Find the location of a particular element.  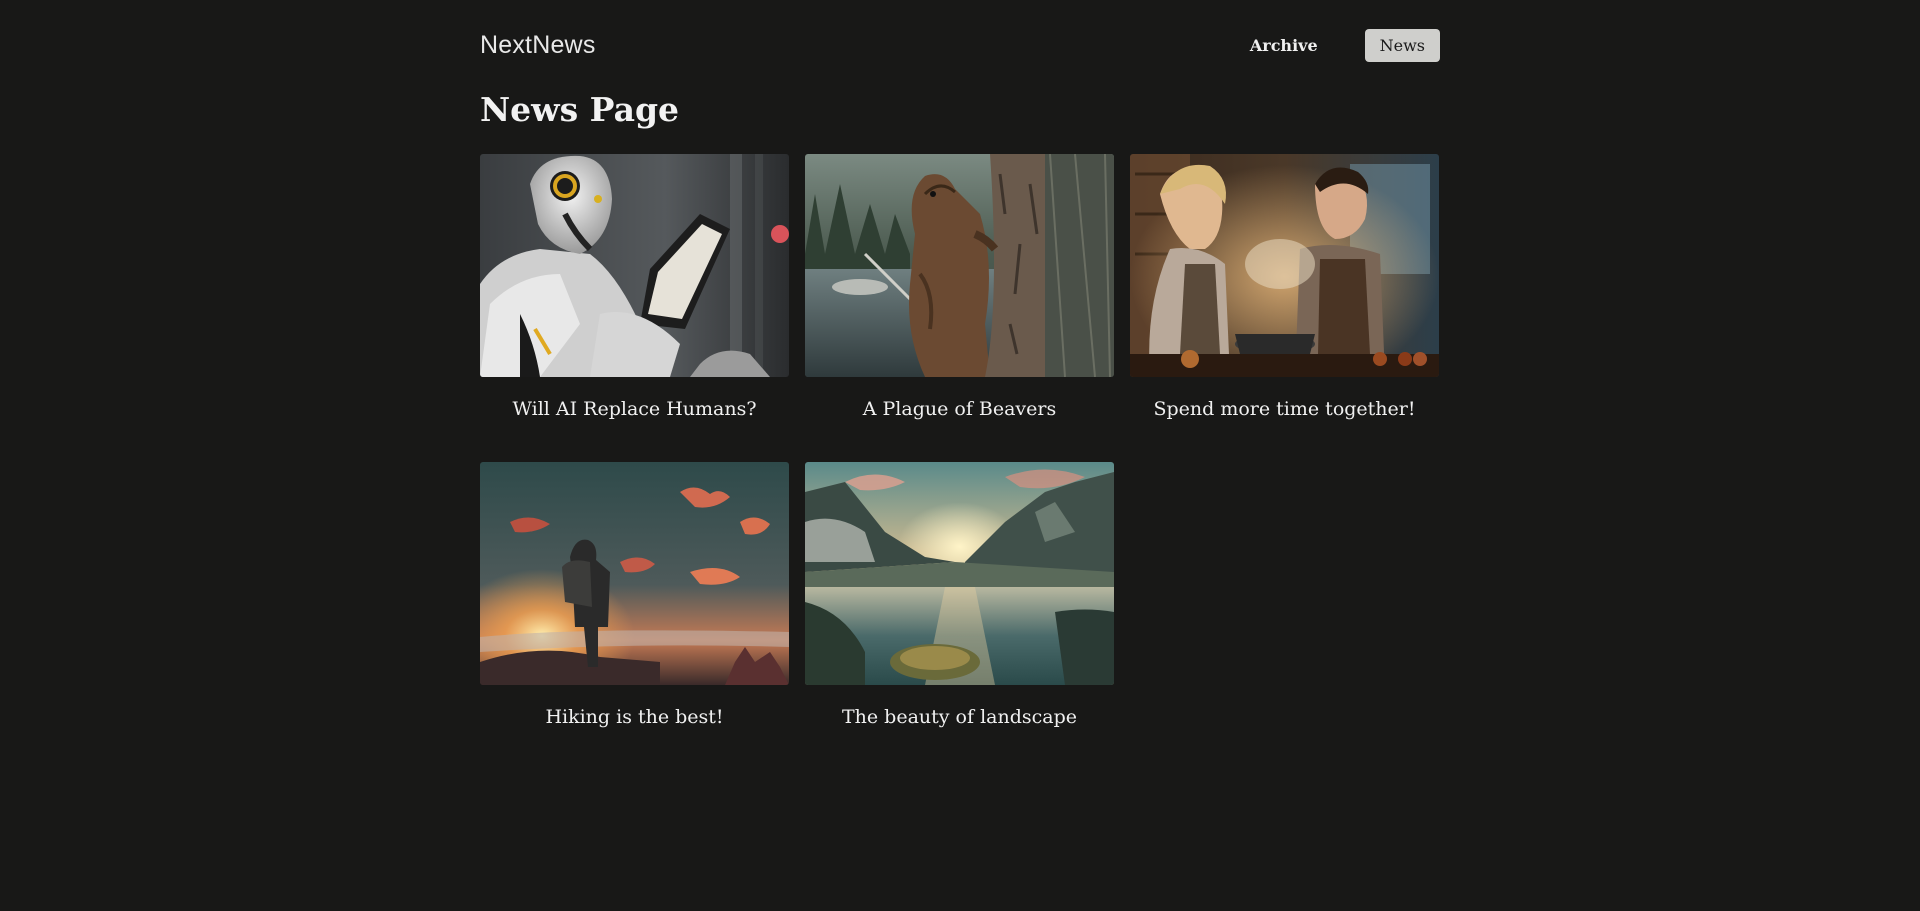

news-title: Spend more time together! is located at coordinates (1284, 409).